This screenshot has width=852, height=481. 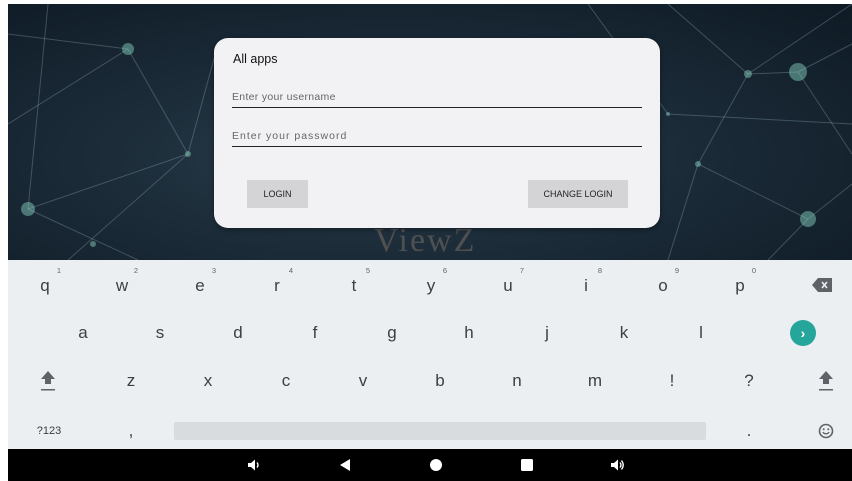 I want to click on volume-up-button, so click(x=618, y=465).